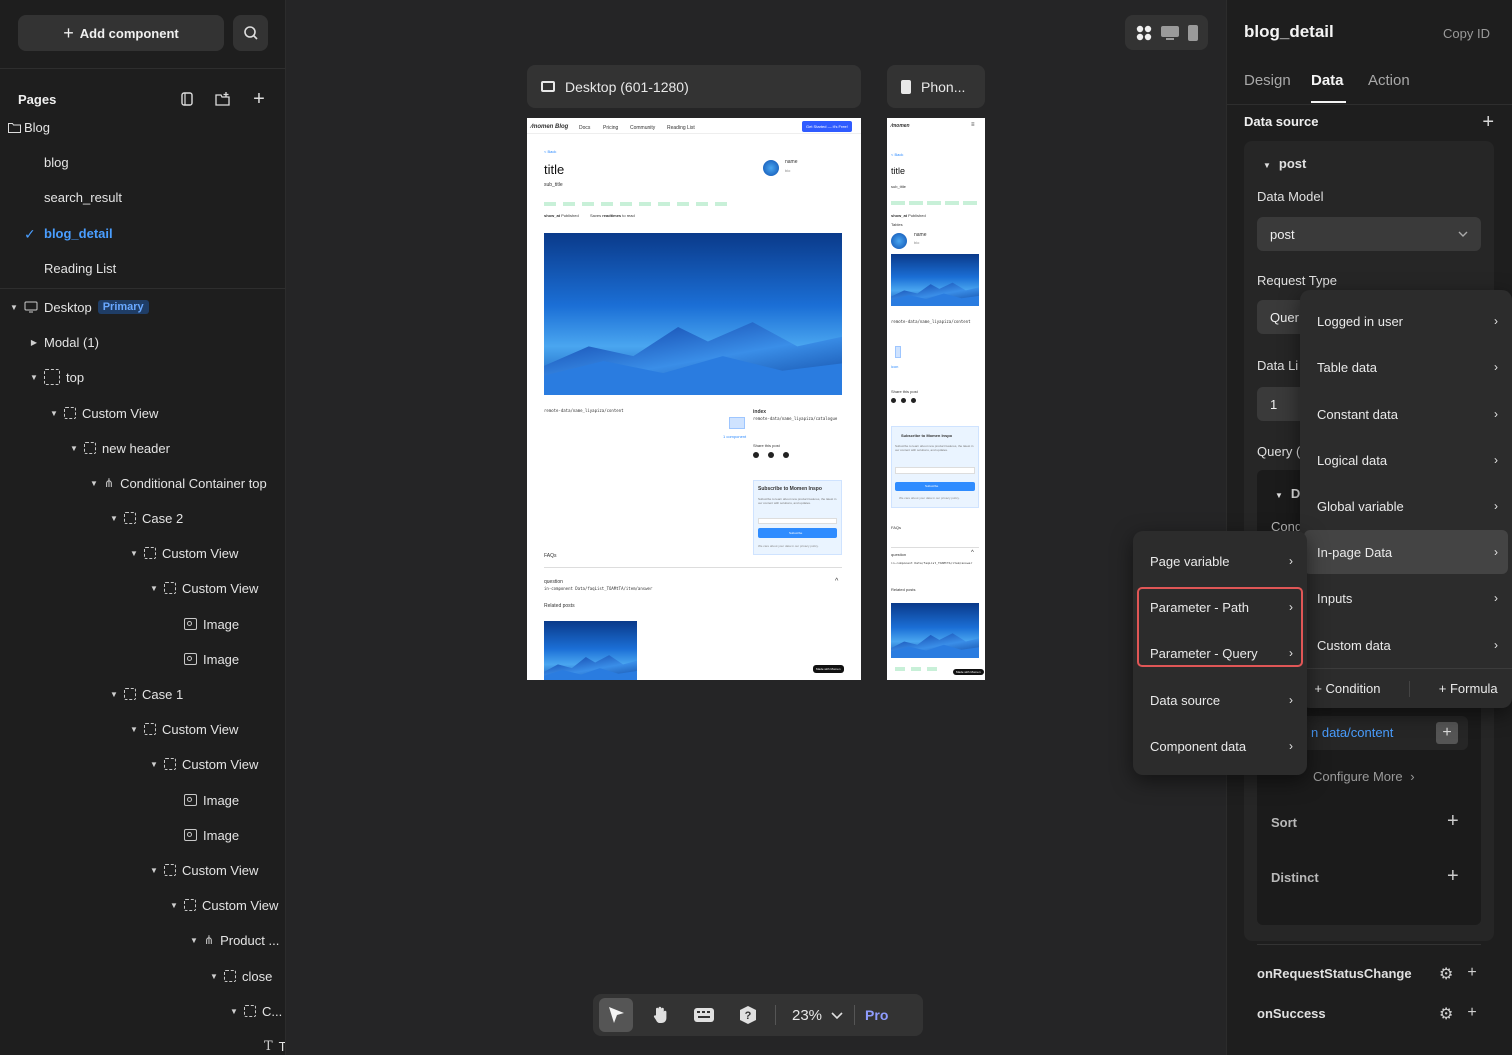 The height and width of the screenshot is (1055, 1512). I want to click on nav-pricing: Pricing, so click(610, 128).